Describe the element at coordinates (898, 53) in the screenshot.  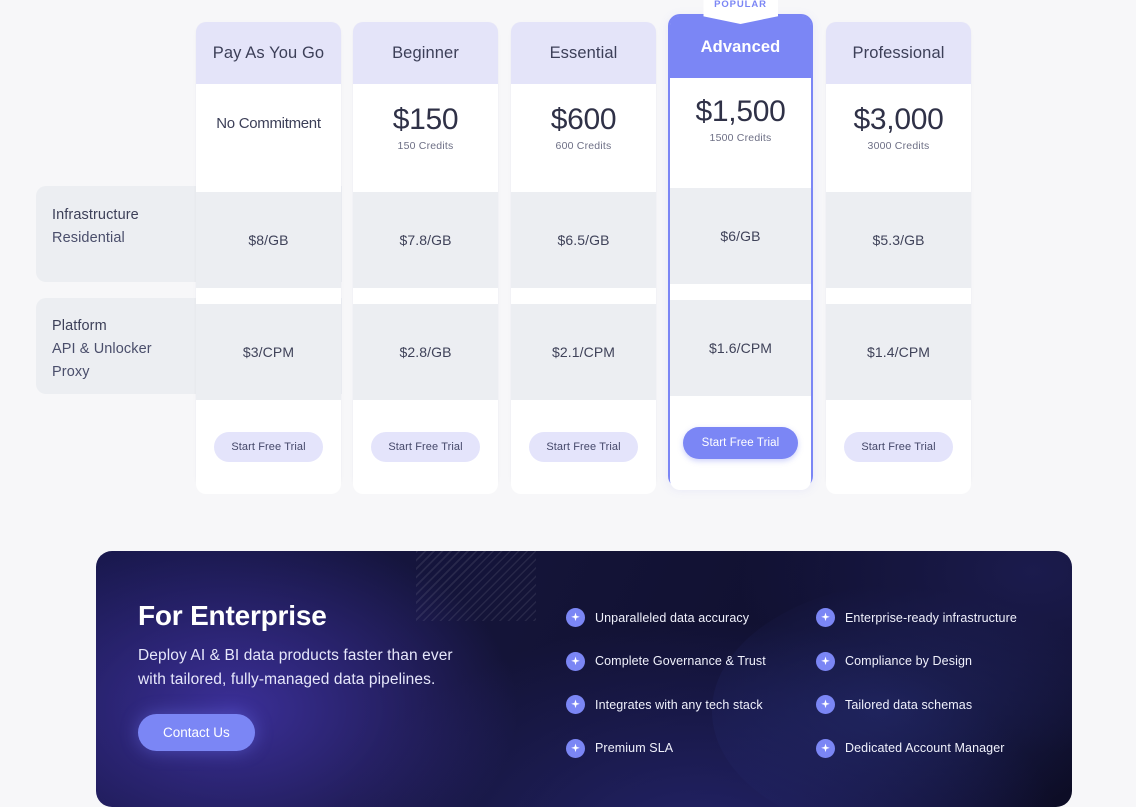
I see `plan-name: Professional` at that location.